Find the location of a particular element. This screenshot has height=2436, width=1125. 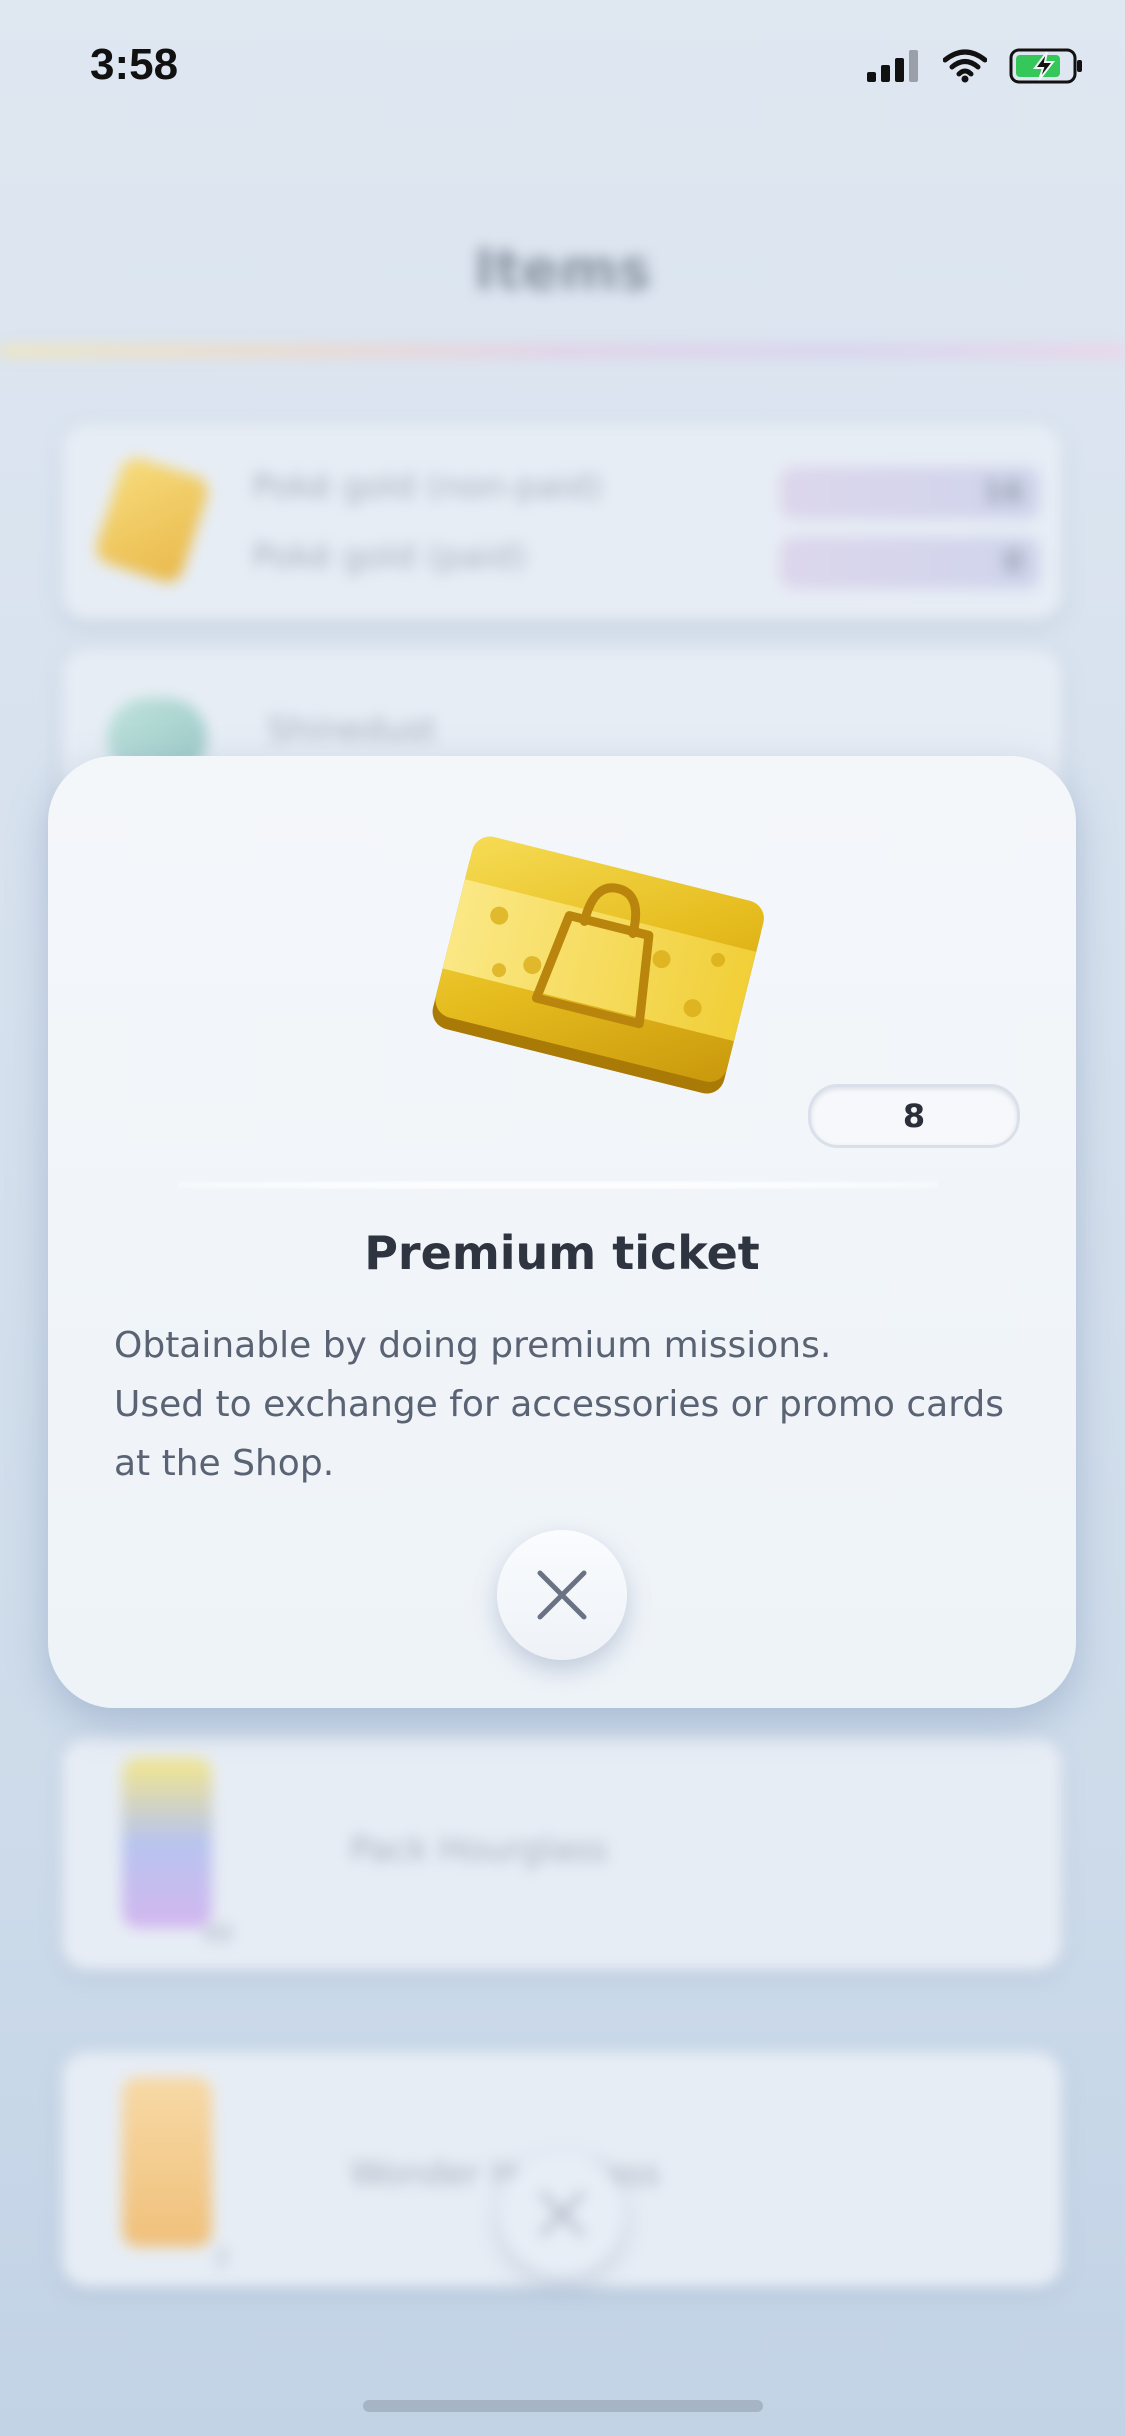

background-card-count: 2 is located at coordinates (222, 2258).